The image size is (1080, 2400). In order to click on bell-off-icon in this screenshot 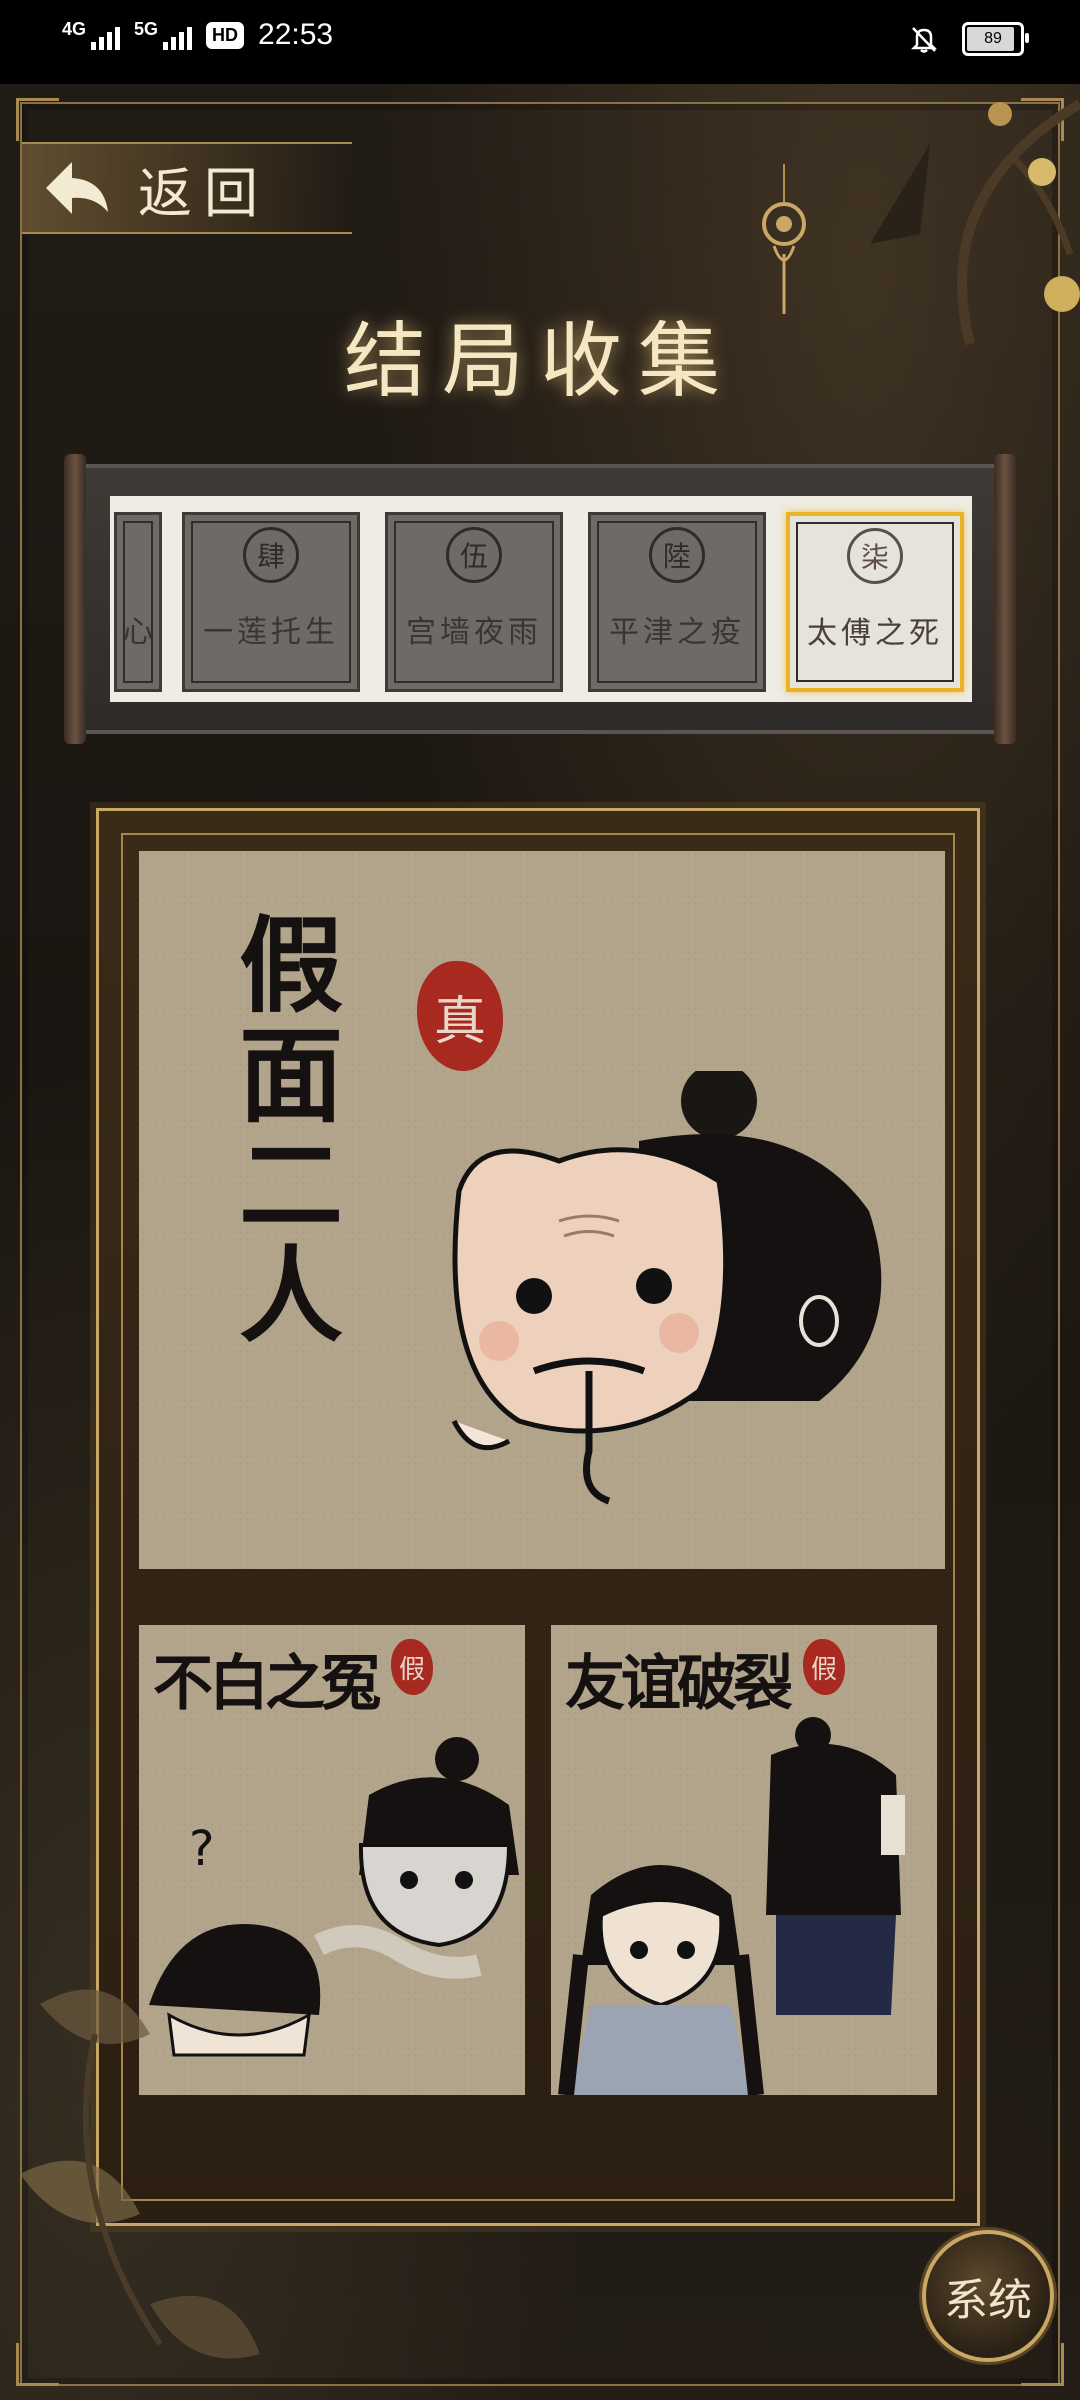, I will do `click(924, 40)`.